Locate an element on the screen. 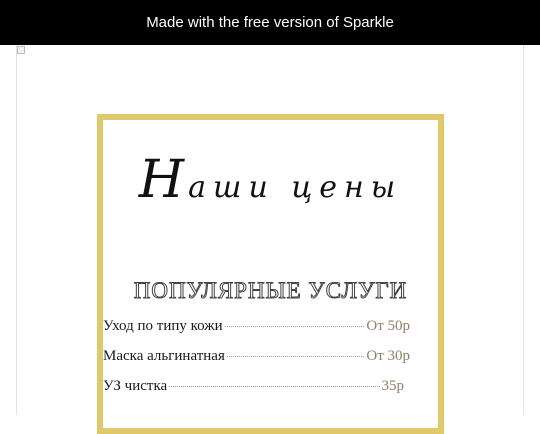 This screenshot has width=540, height=434. price-row: УЗ чистка 35р is located at coordinates (253, 386).